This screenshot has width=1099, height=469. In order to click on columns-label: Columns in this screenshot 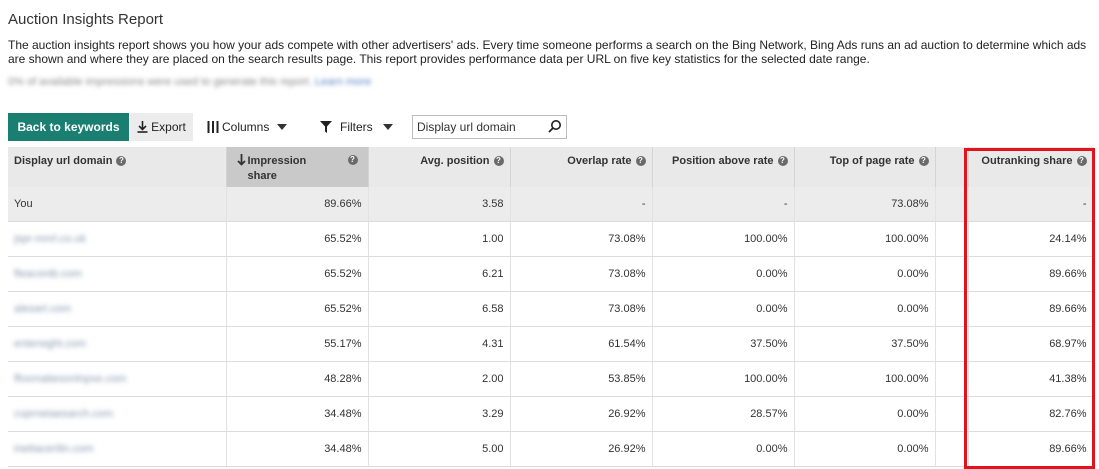, I will do `click(246, 127)`.